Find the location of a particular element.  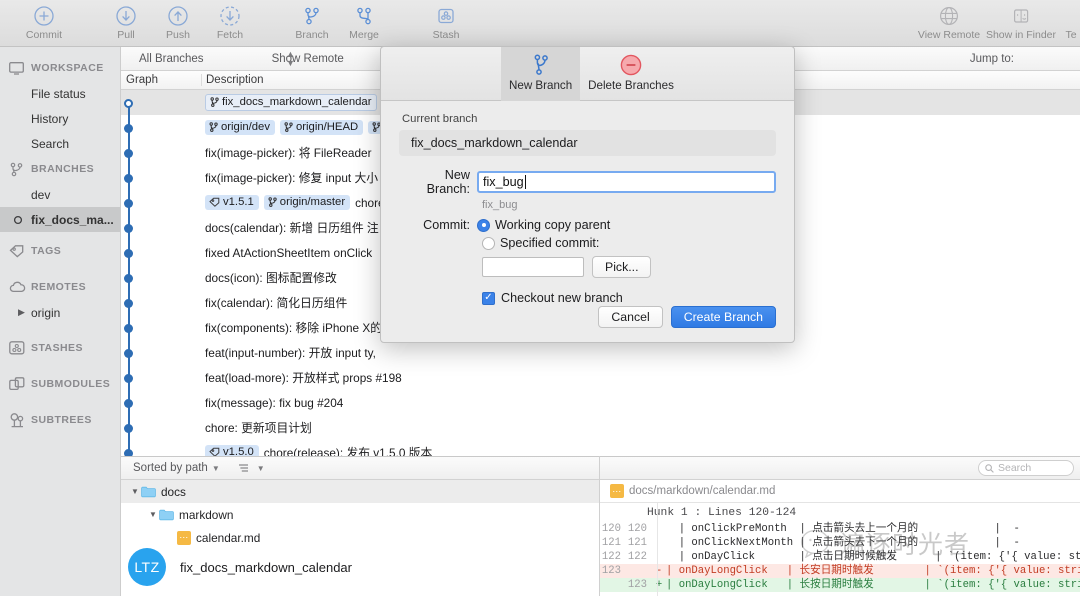

diff-line-number-old is located at coordinates (613, 585).